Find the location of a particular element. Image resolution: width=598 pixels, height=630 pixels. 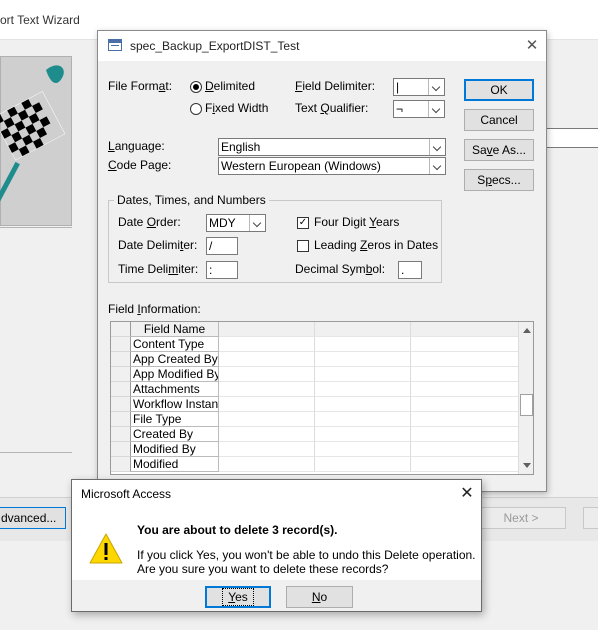

table-row: File Type is located at coordinates (315, 419).